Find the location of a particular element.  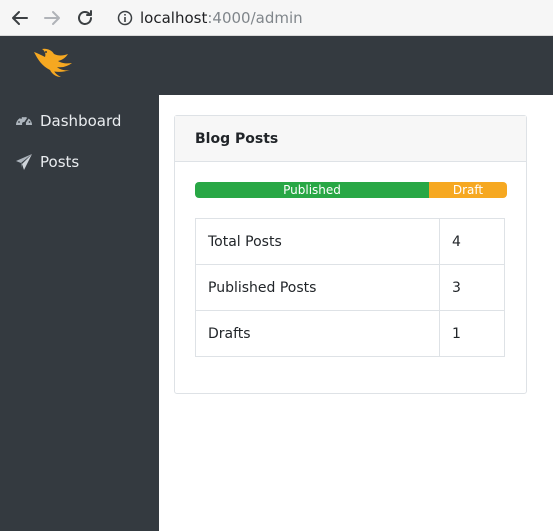

posts-progress-bar: Published Draft is located at coordinates (351, 190).